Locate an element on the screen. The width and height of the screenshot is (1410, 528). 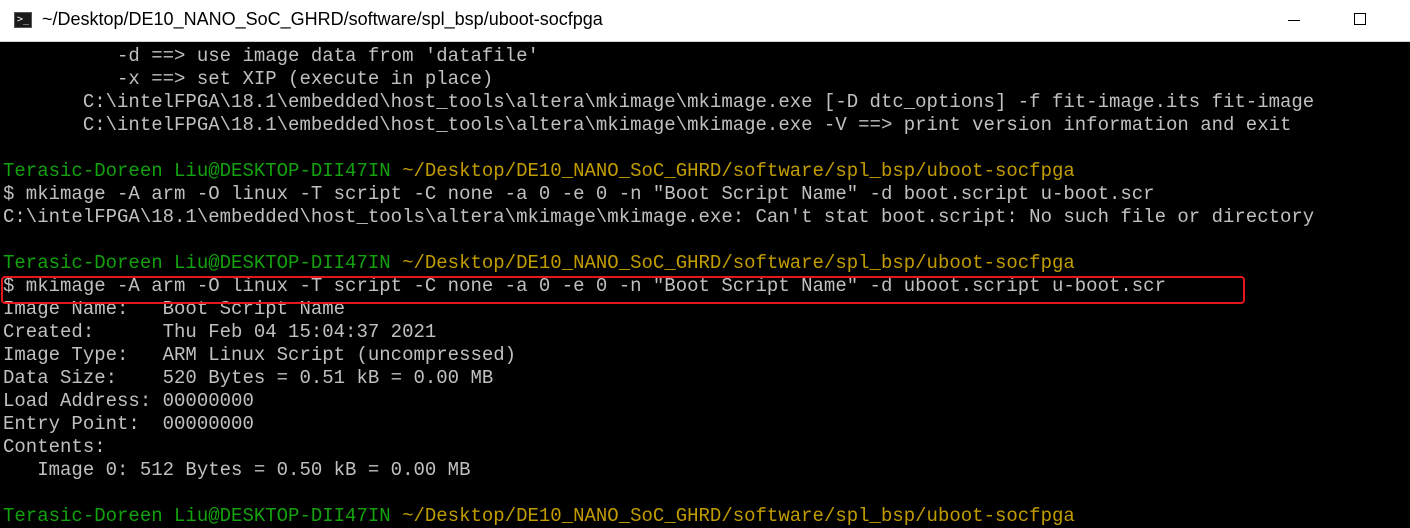
output-line: Data Size: 520 Bytes = 0.51 kB = 0.00 MB is located at coordinates (248, 378).